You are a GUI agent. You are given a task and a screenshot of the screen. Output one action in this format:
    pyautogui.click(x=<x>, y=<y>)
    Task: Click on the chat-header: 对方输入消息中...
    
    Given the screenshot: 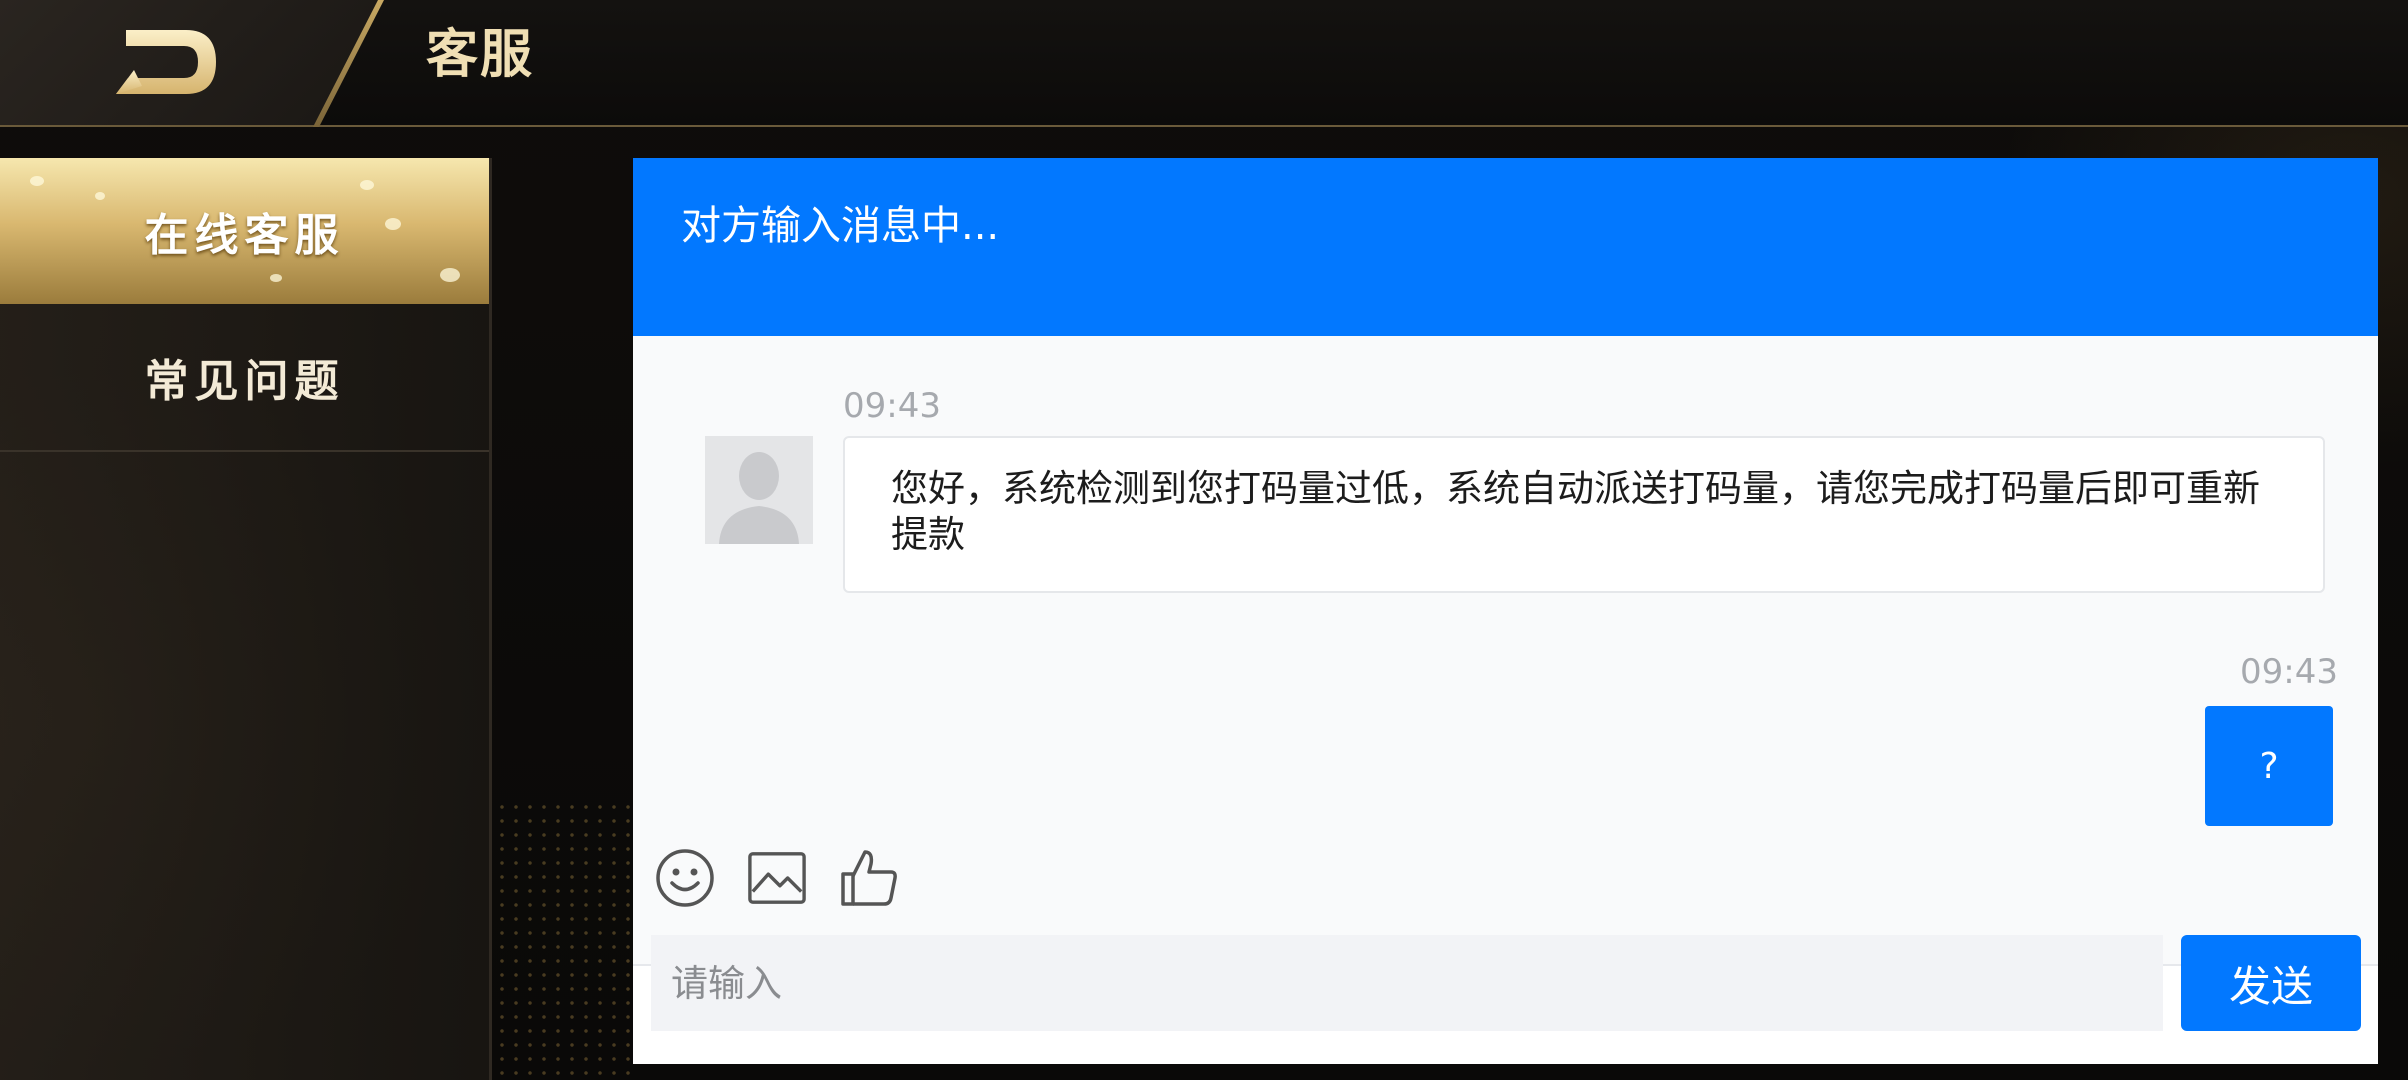 What is the action you would take?
    pyautogui.click(x=1505, y=247)
    